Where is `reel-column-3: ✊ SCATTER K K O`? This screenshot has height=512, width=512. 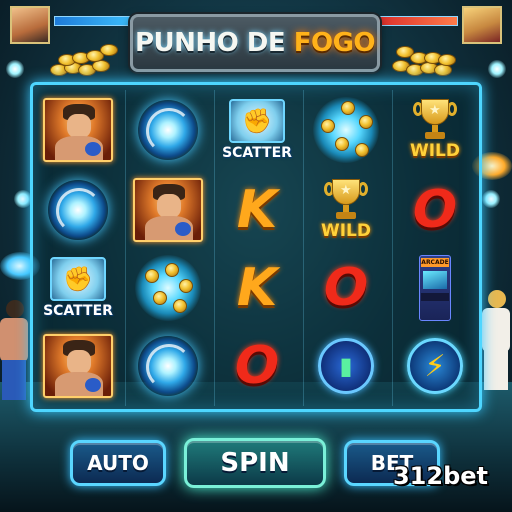
reel-column-3: ✊ SCATTER K K O is located at coordinates (256, 248).